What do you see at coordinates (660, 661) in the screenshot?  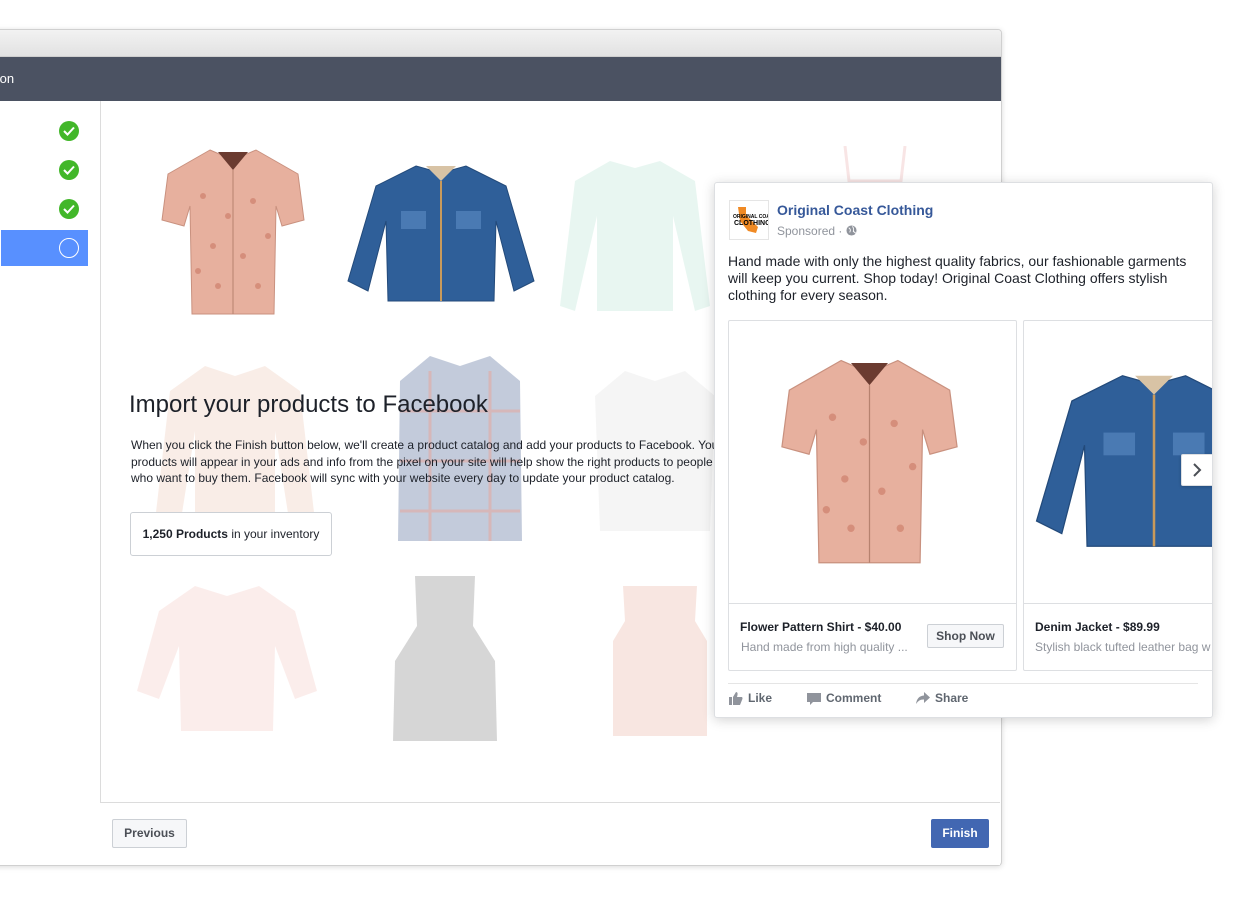 I see `peach-tank-image` at bounding box center [660, 661].